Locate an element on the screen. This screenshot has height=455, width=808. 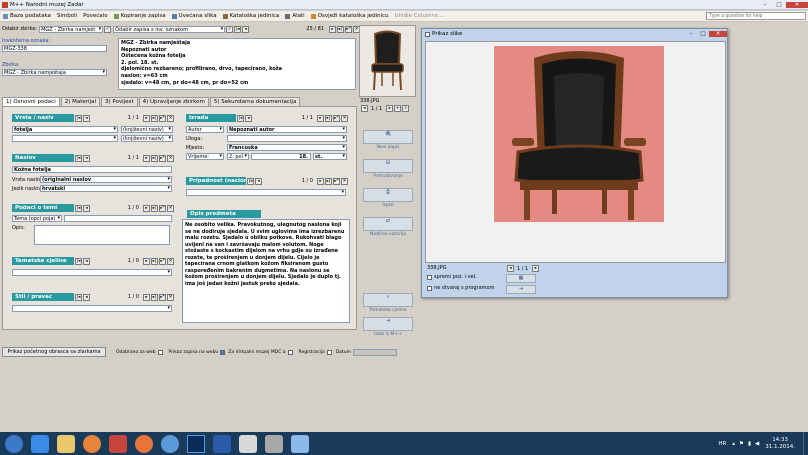
tematske-select is located at coordinates (92, 272).